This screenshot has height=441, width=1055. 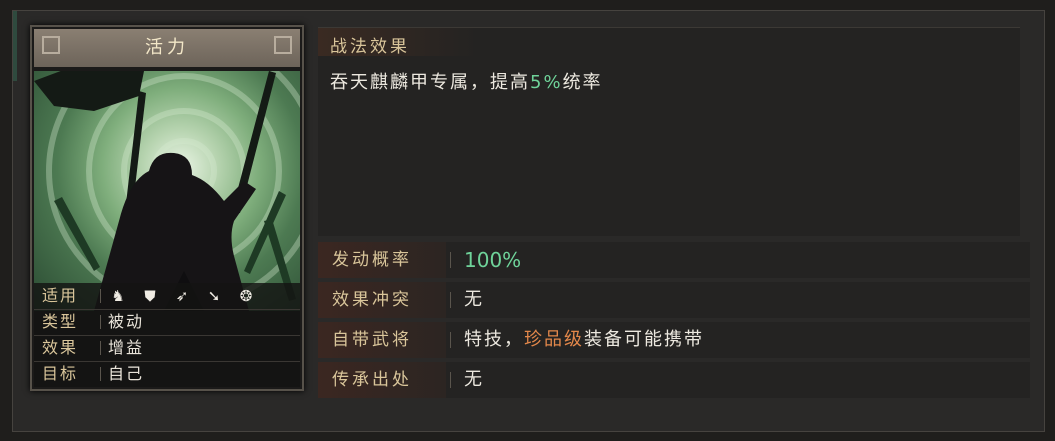 What do you see at coordinates (15, 46) in the screenshot?
I see `panel-edge-accent` at bounding box center [15, 46].